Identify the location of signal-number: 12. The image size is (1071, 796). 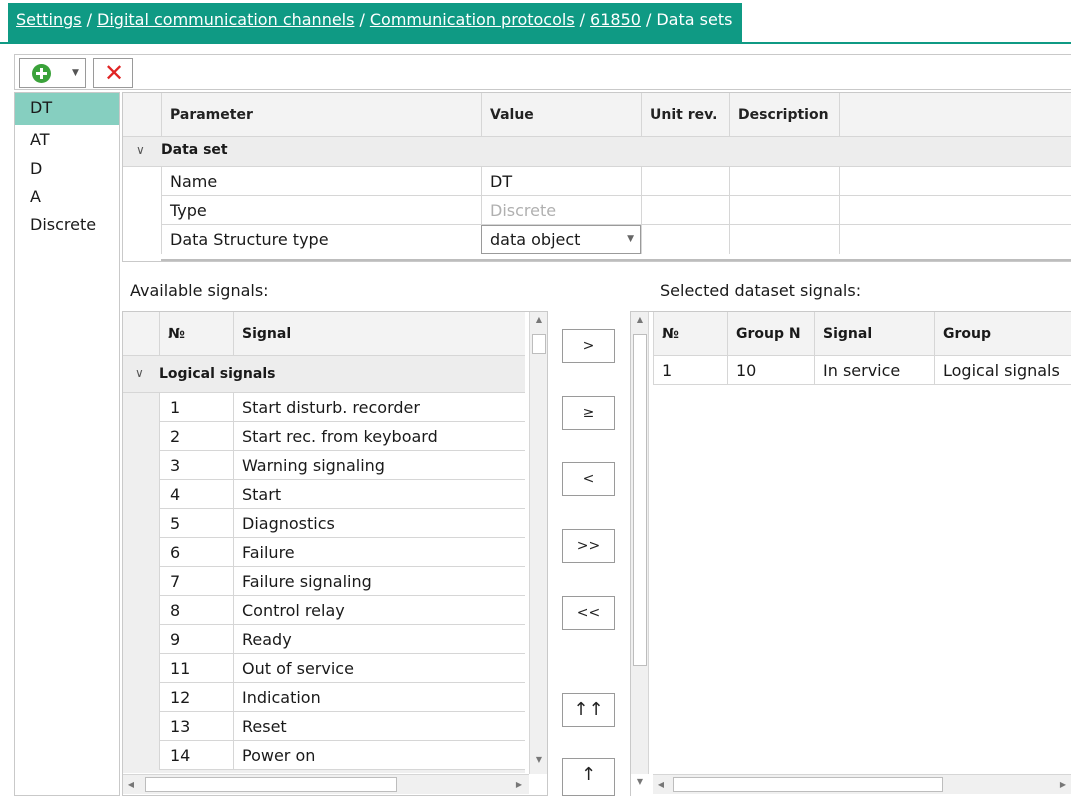
(196, 697).